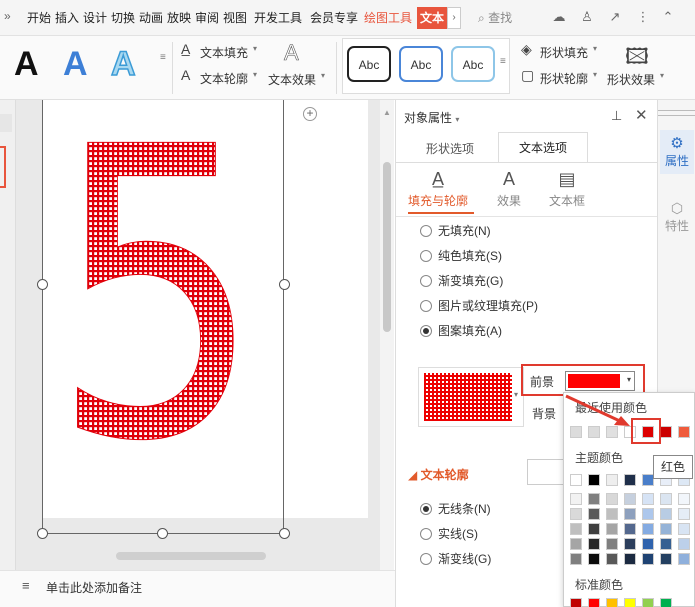  What do you see at coordinates (369, 64) in the screenshot?
I see `shape-style-1: Abc` at bounding box center [369, 64].